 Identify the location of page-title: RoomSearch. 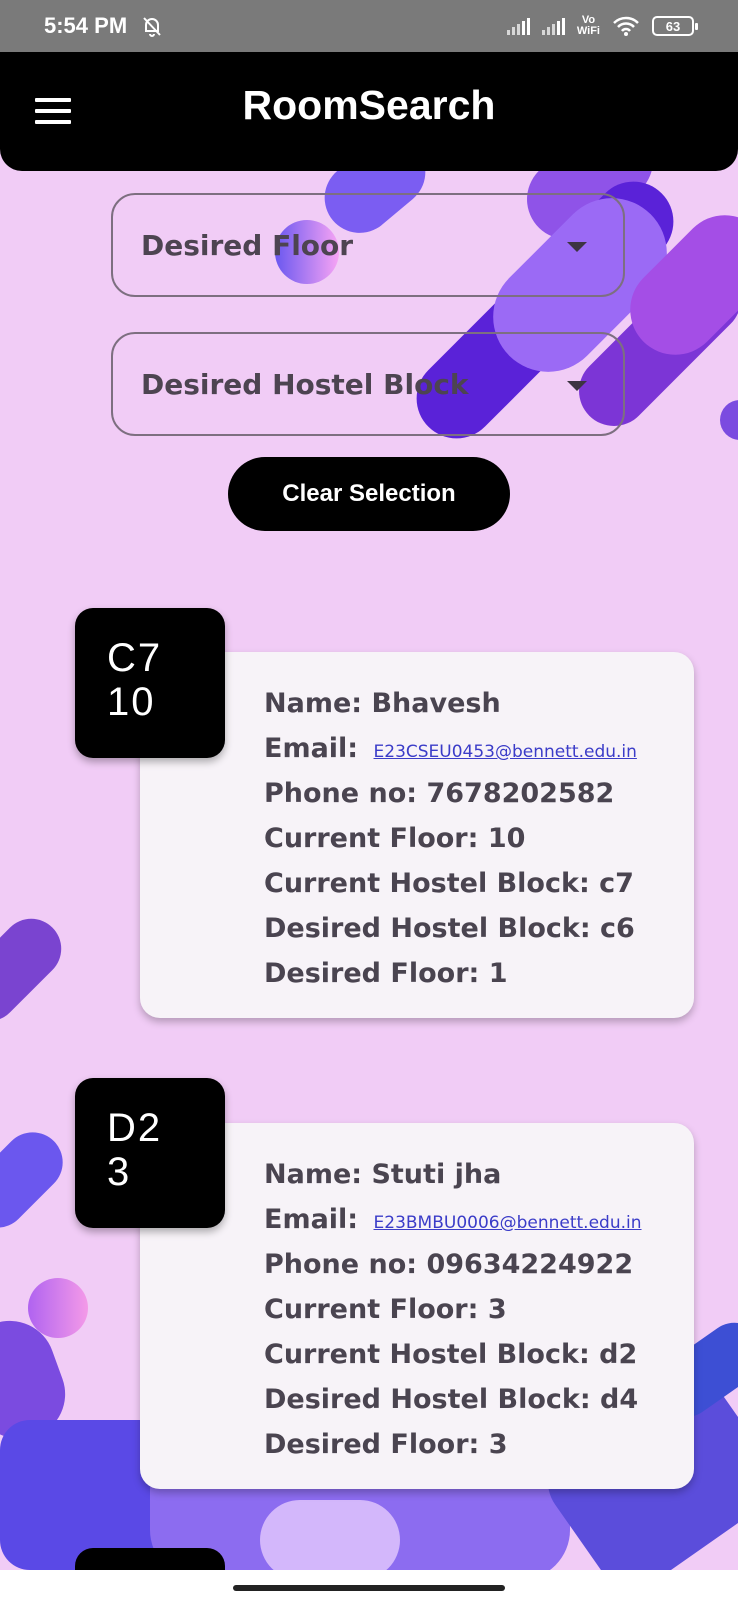
(369, 105).